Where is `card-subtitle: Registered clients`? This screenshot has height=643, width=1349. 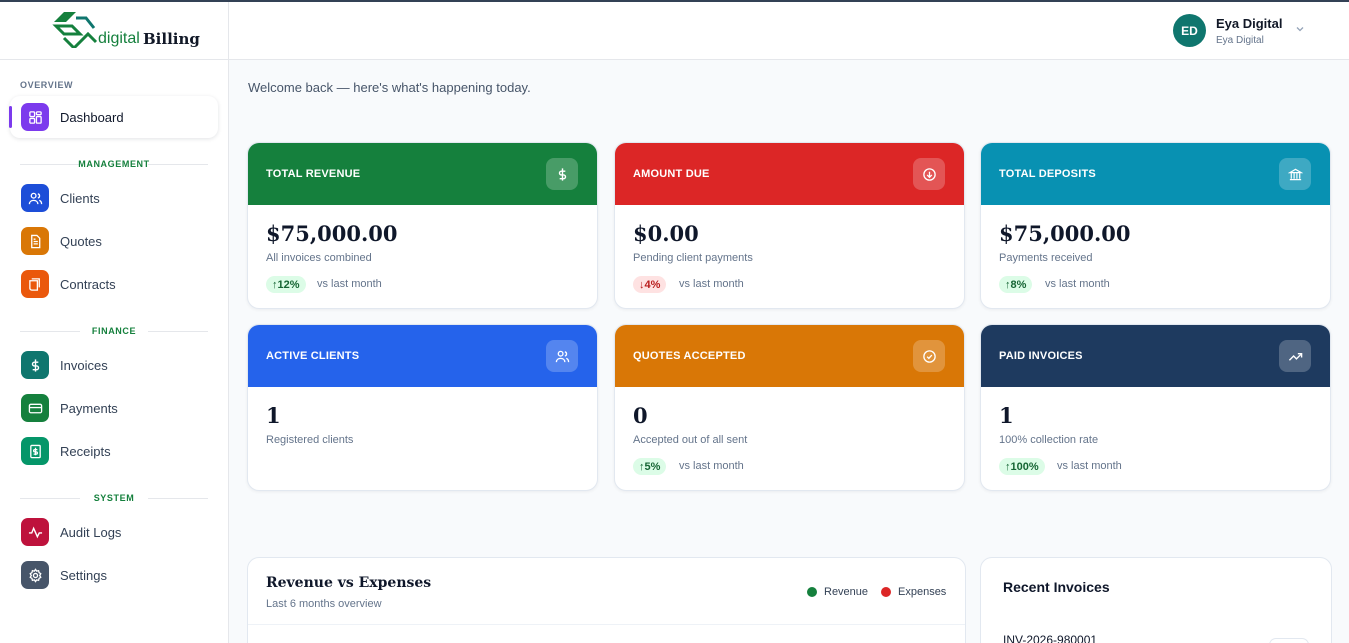 card-subtitle: Registered clients is located at coordinates (310, 440).